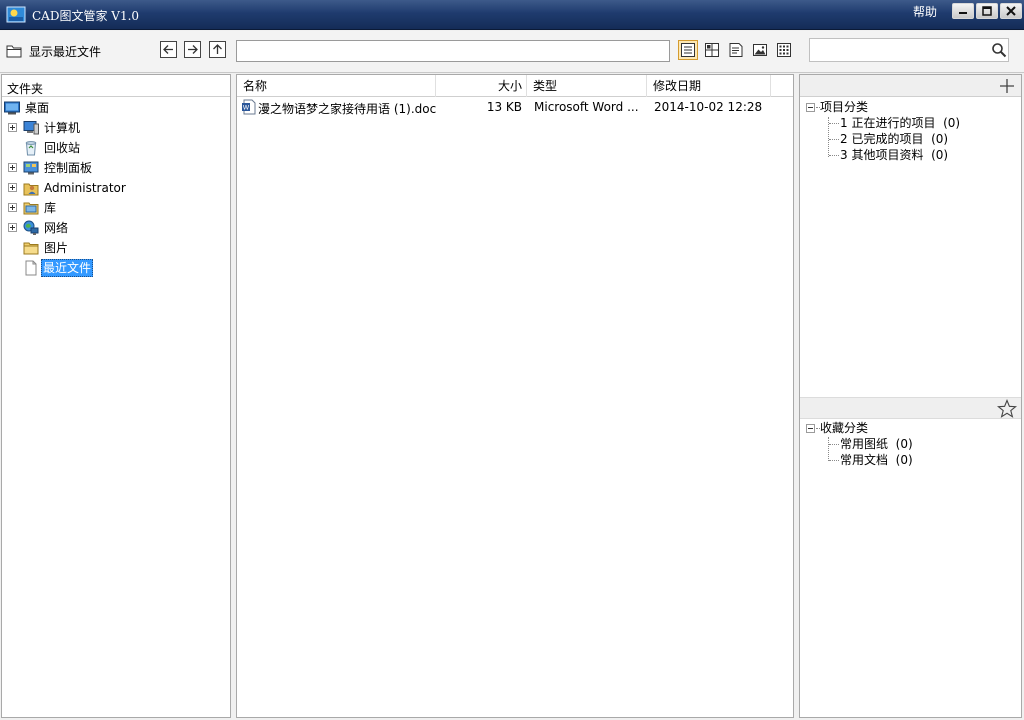 Image resolution: width=1024 pixels, height=720 pixels. What do you see at coordinates (116, 148) in the screenshot?
I see `tree-item-recycle-bin: 回收站` at bounding box center [116, 148].